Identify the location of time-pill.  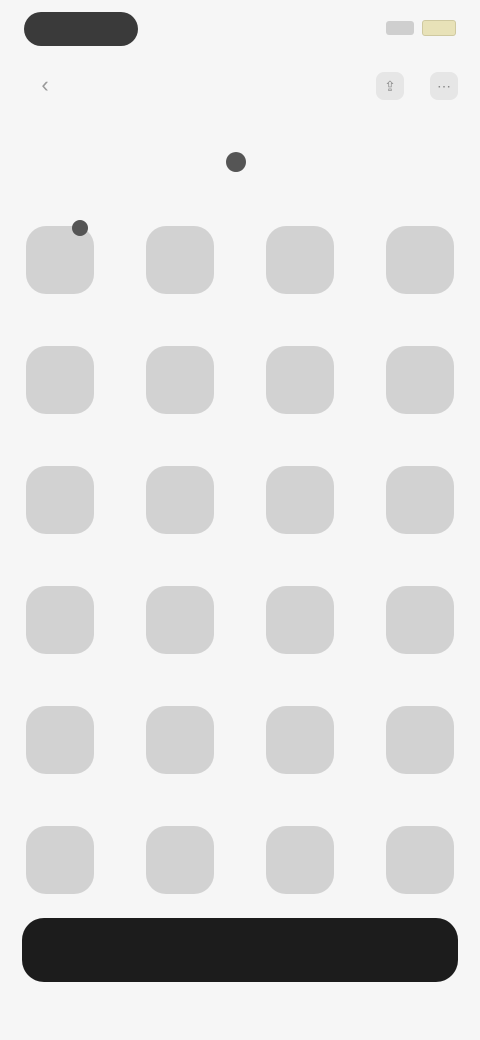
(81, 29).